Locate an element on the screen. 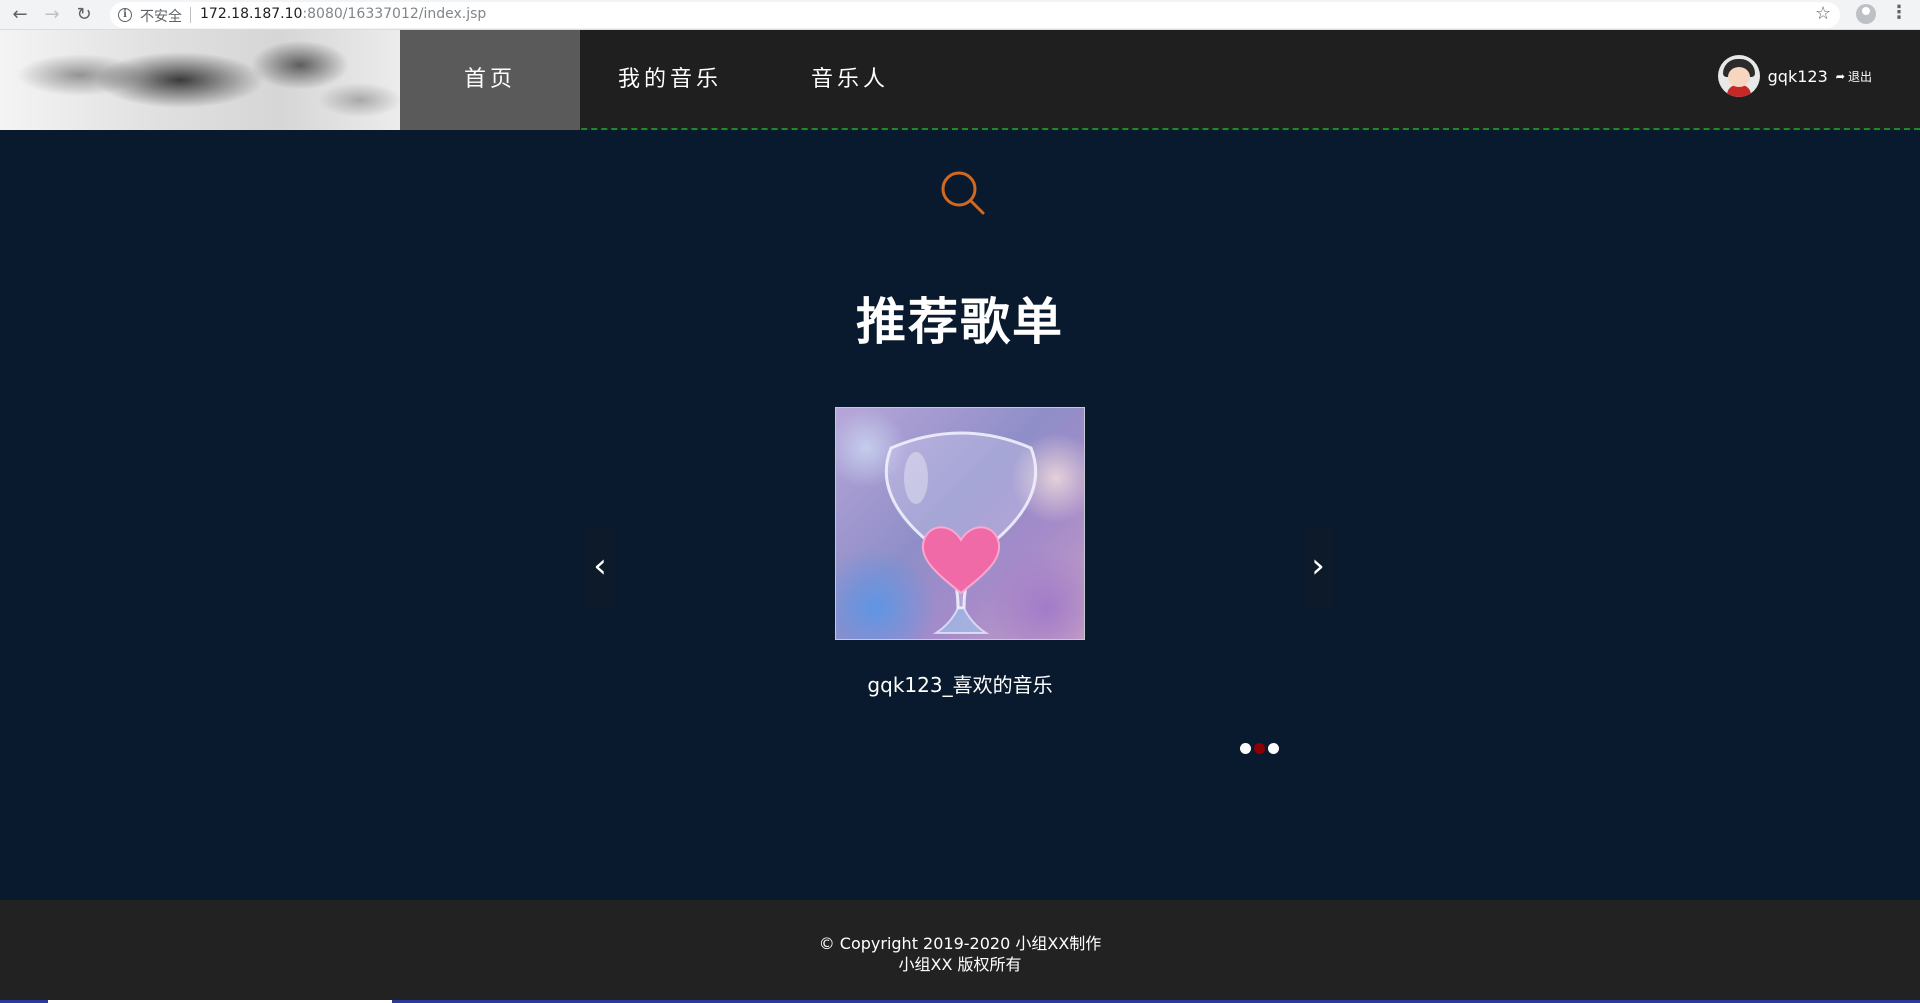 The height and width of the screenshot is (1003, 1920). logout-label: 退出 is located at coordinates (1859, 76).